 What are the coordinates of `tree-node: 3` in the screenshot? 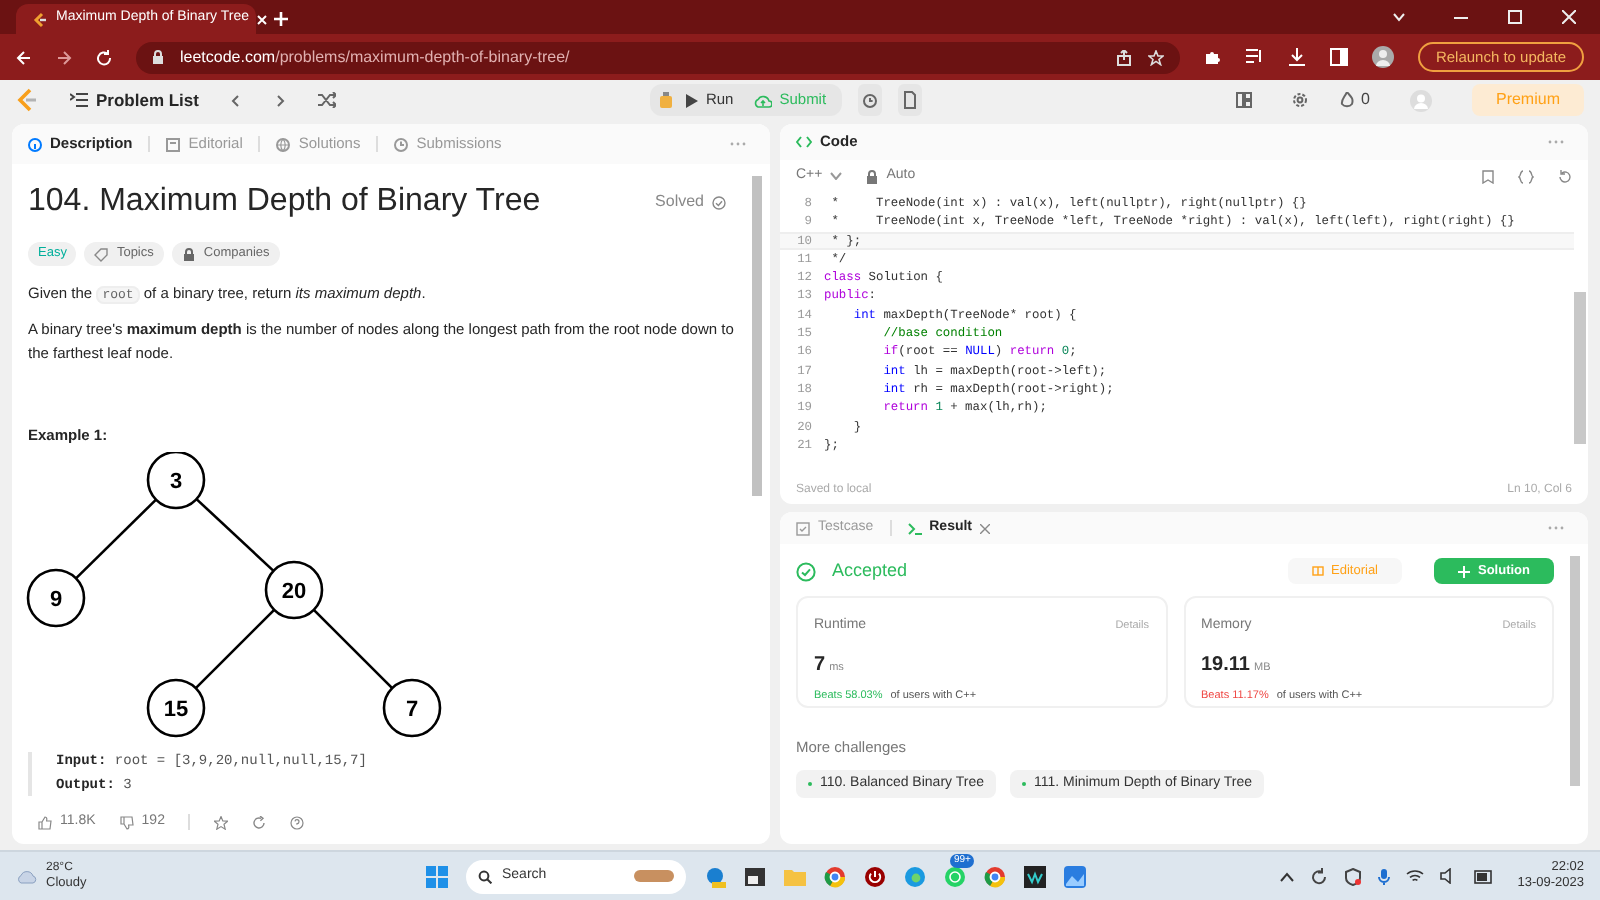 It's located at (176, 481).